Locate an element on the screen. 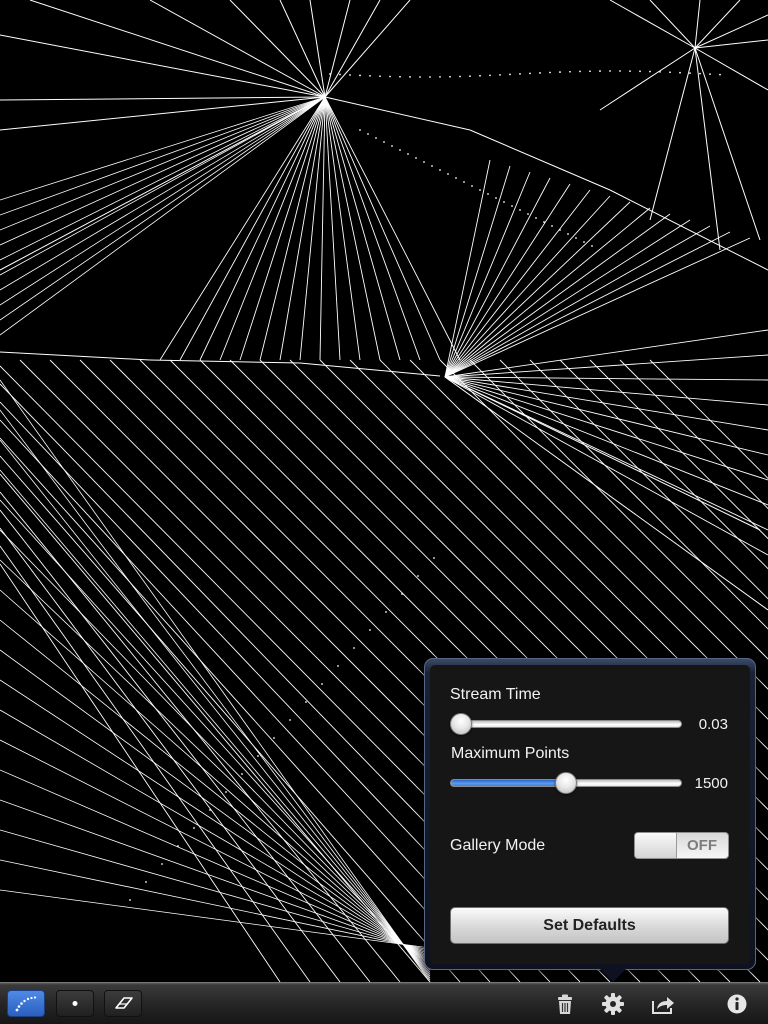  share-icon is located at coordinates (663, 1004).